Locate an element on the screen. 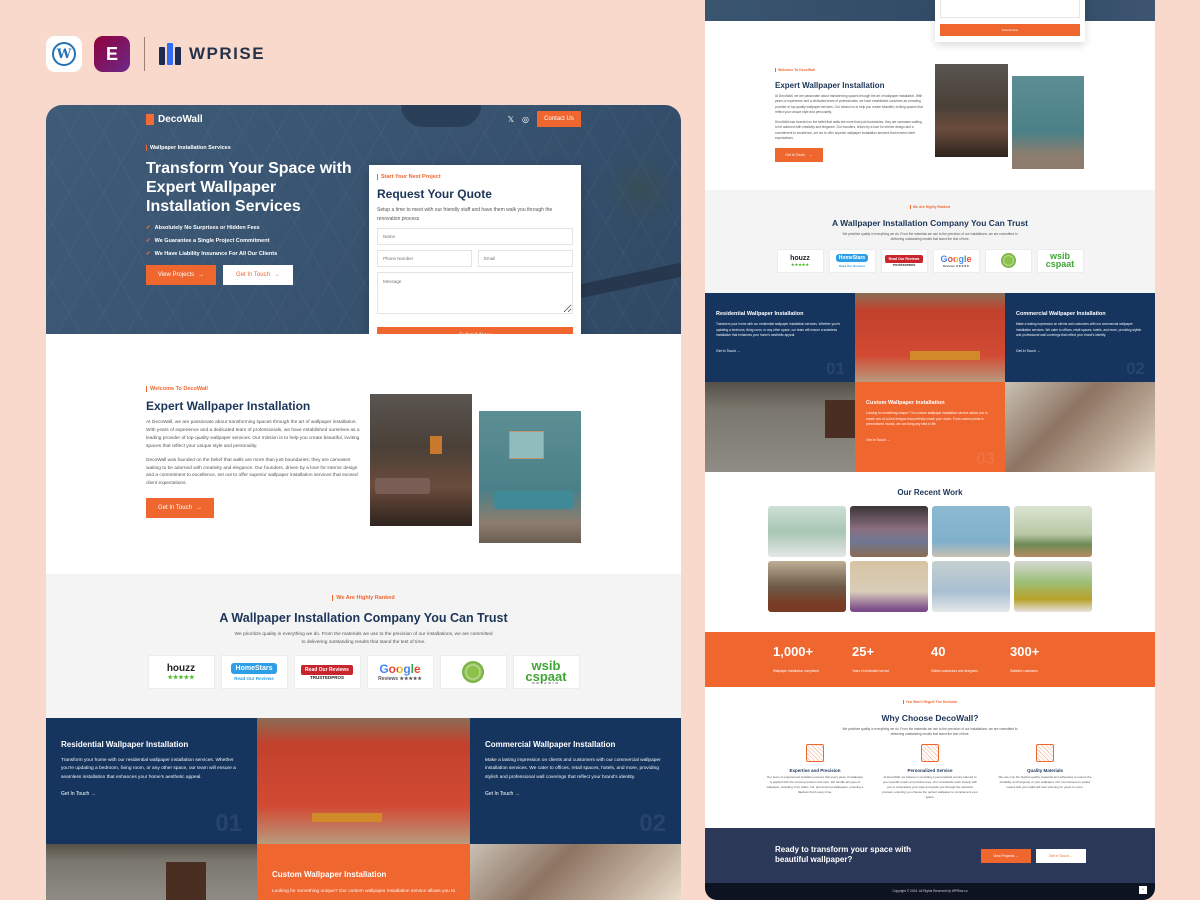 This screenshot has width=1200, height=900. stat-value: 1,000+ is located at coordinates (793, 651).